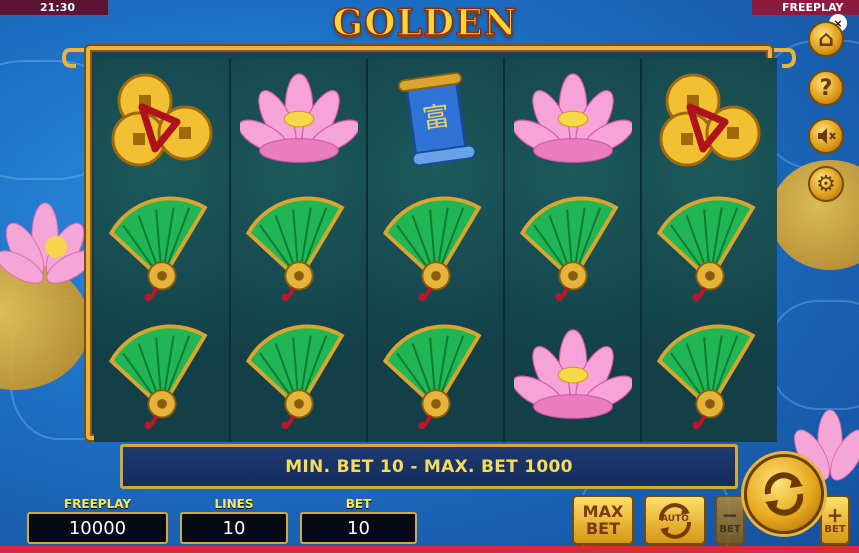 The width and height of the screenshot is (859, 553). What do you see at coordinates (603, 511) in the screenshot?
I see `max-bet-label-top: MAX` at bounding box center [603, 511].